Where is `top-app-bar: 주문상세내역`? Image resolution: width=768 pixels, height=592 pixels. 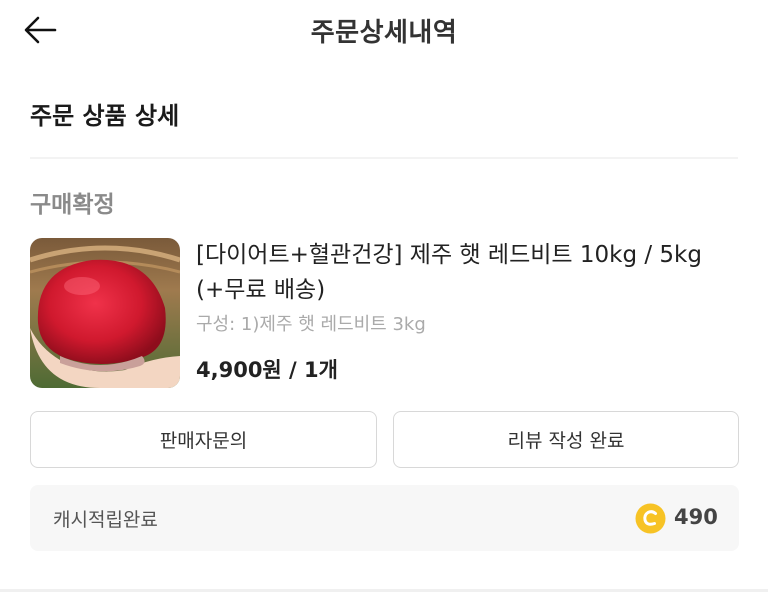 top-app-bar: 주문상세내역 is located at coordinates (384, 32).